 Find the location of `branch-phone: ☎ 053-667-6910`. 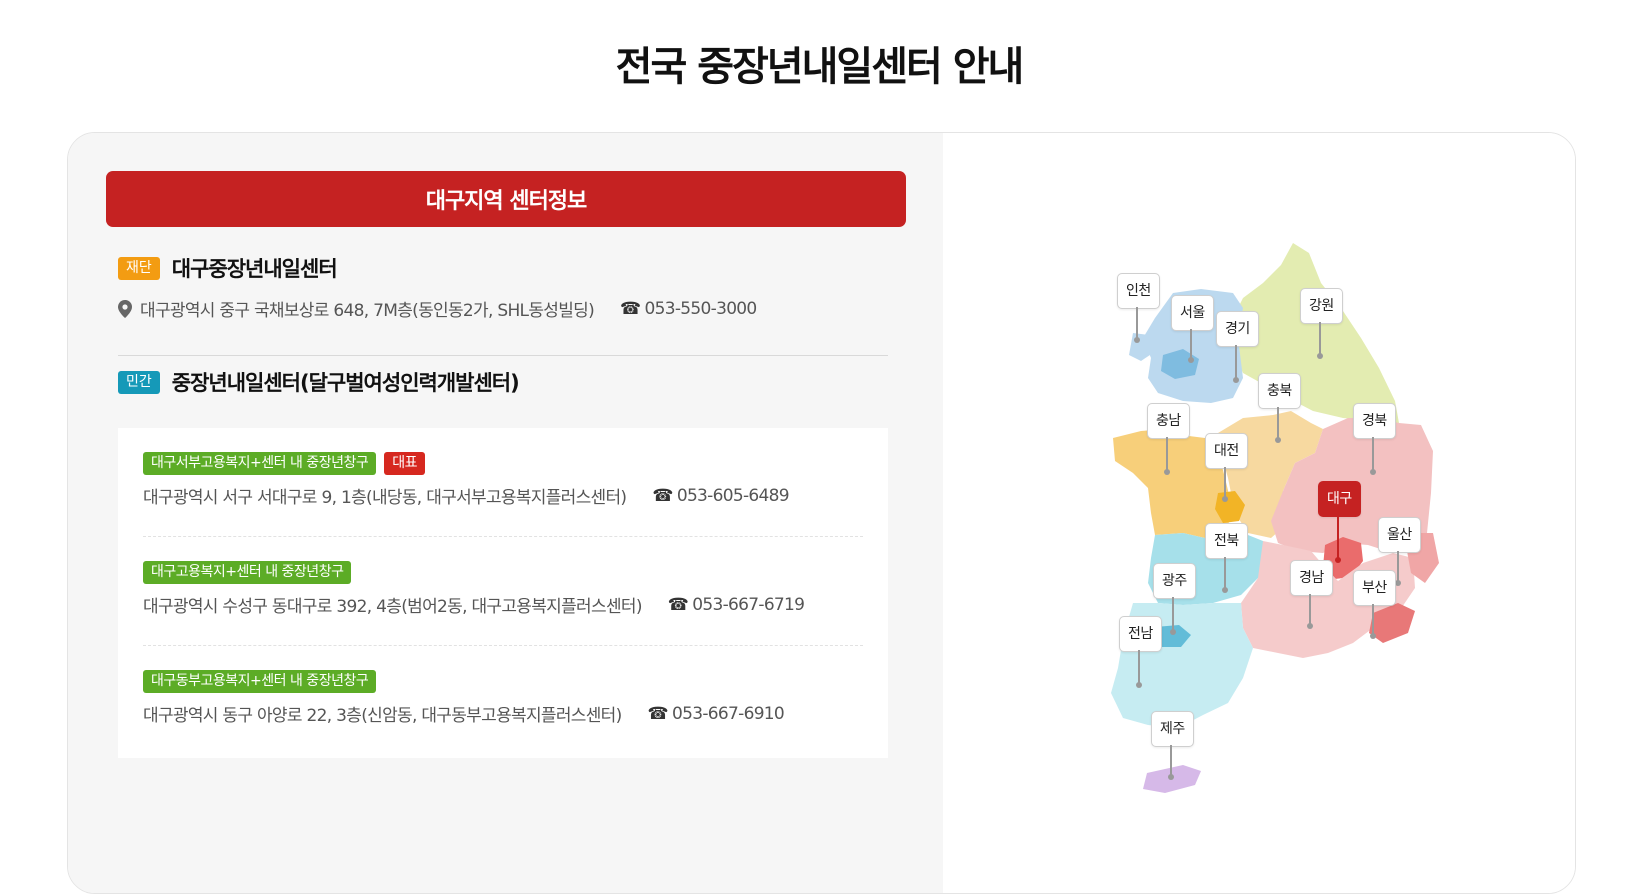

branch-phone: ☎ 053-667-6910 is located at coordinates (716, 714).